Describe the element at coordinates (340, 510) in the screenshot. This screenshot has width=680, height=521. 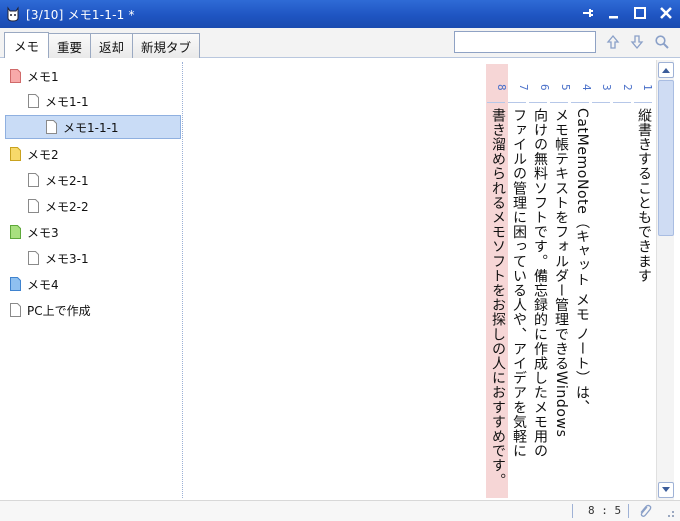
I see `status-bar: 8 : 5` at that location.